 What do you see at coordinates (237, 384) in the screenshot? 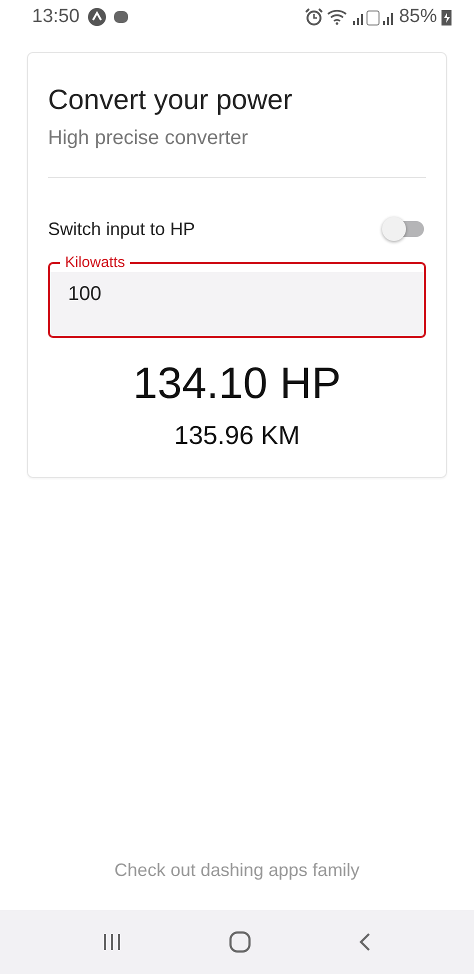
I see `horsepower-result: 134.10 HP` at bounding box center [237, 384].